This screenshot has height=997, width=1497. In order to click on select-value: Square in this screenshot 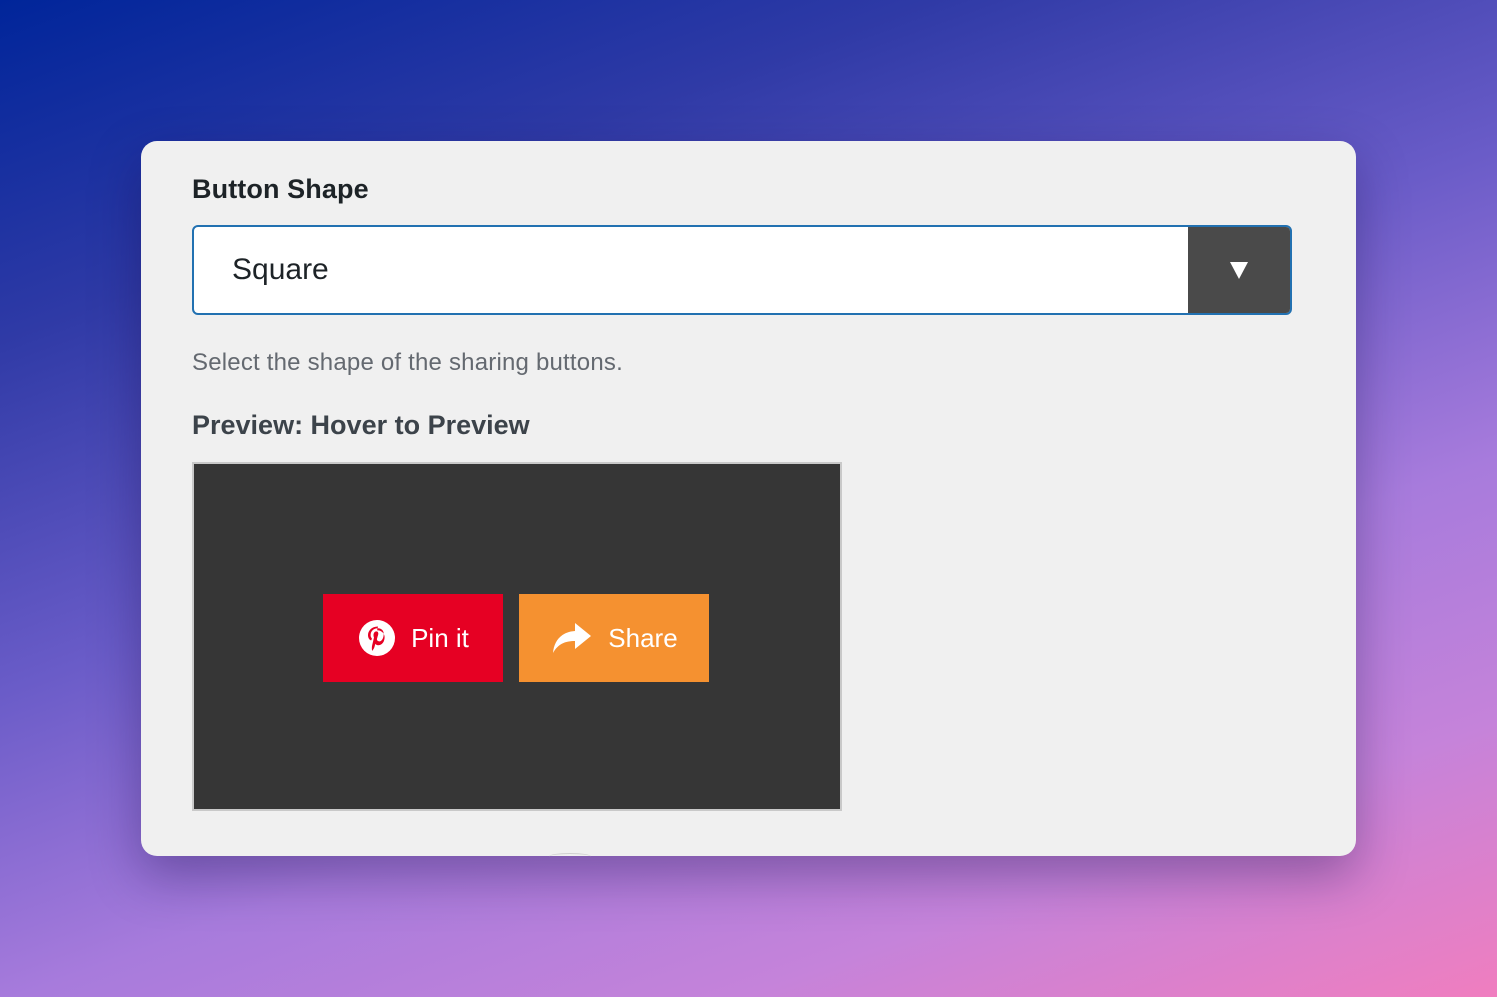, I will do `click(280, 269)`.